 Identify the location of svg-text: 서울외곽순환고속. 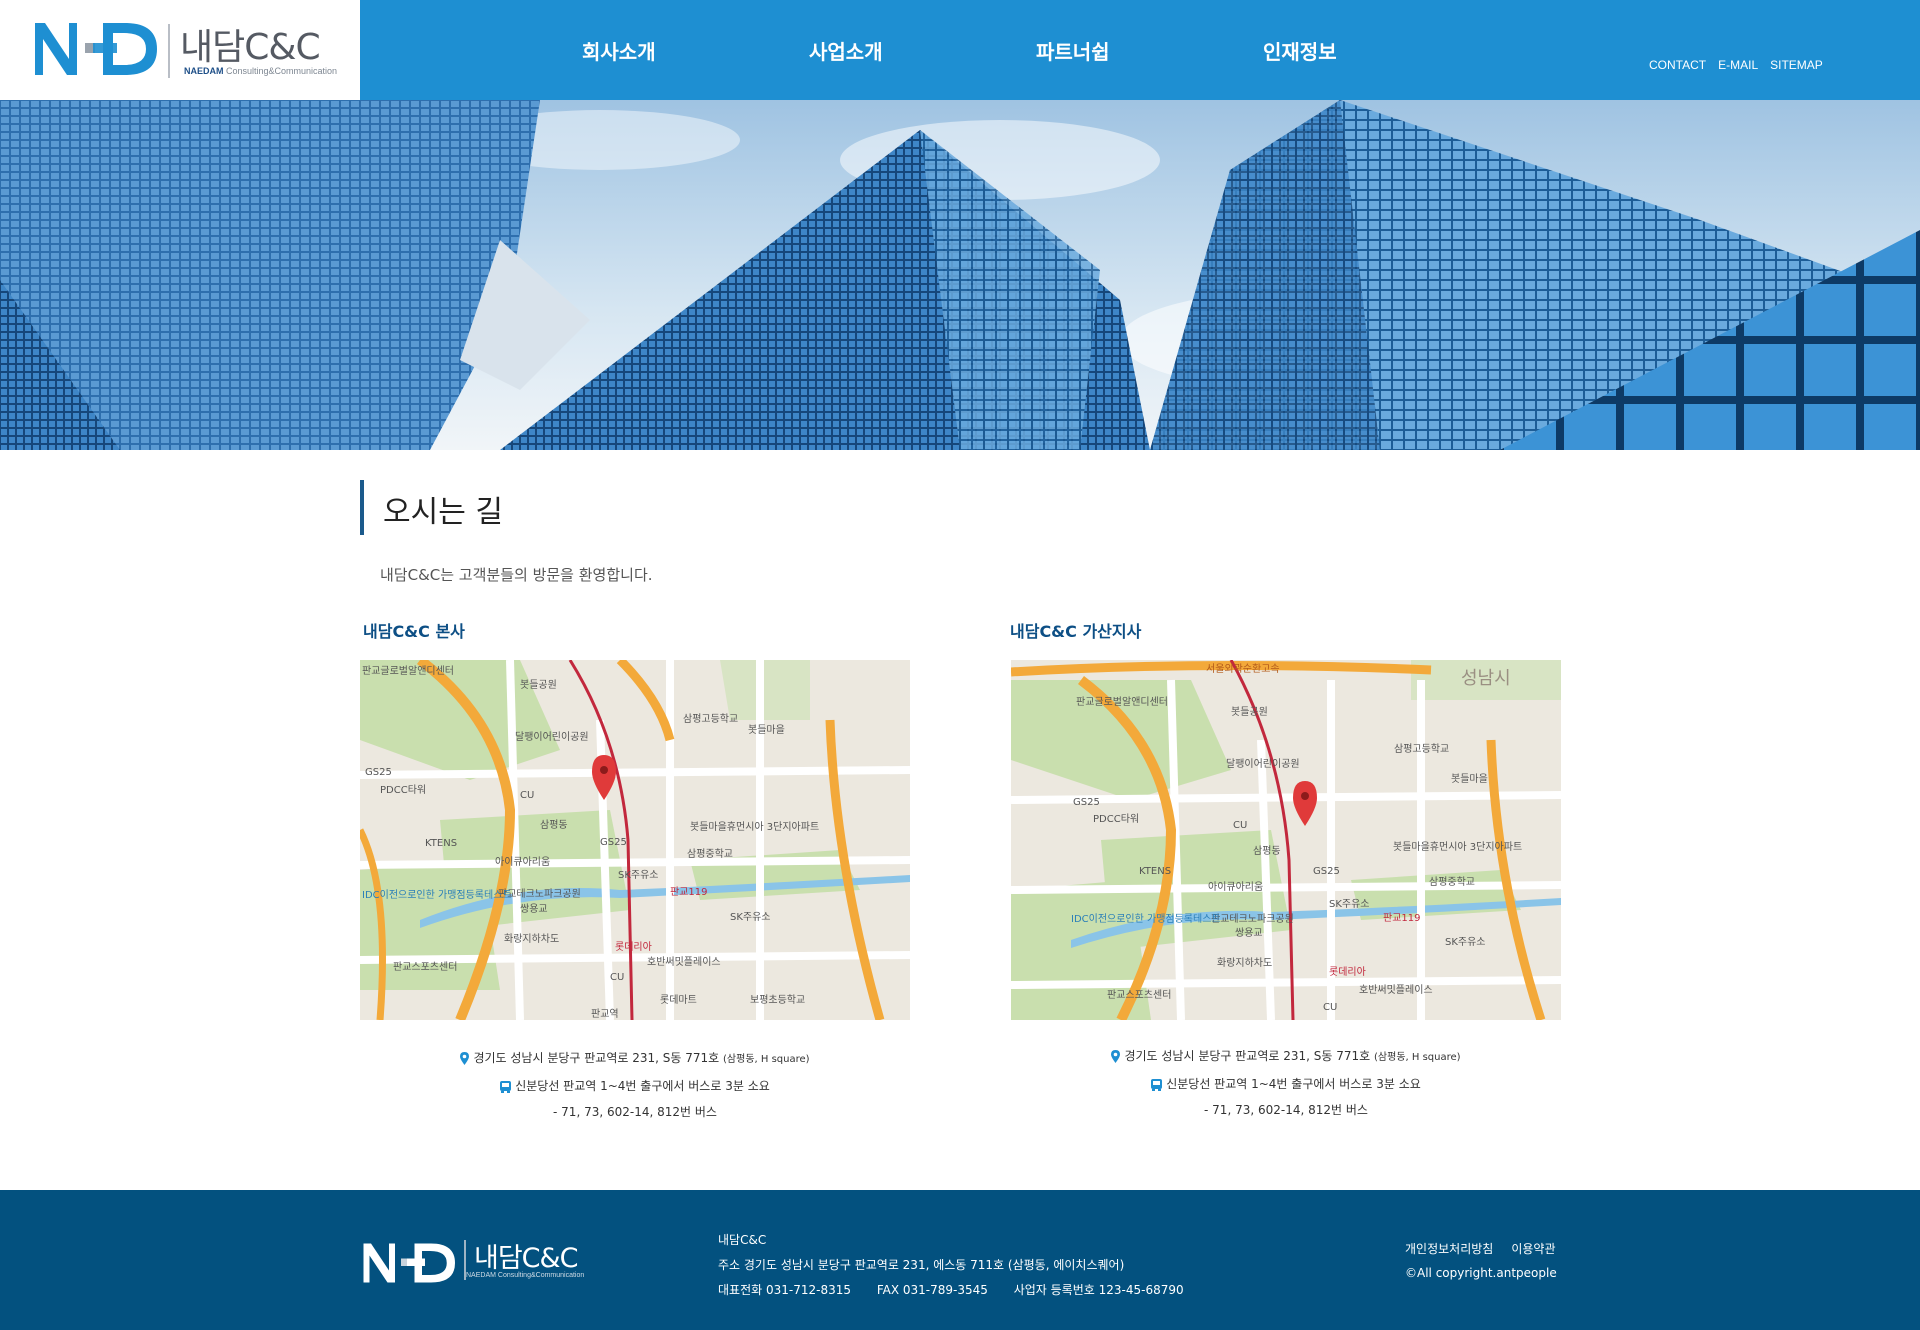
(1243, 669).